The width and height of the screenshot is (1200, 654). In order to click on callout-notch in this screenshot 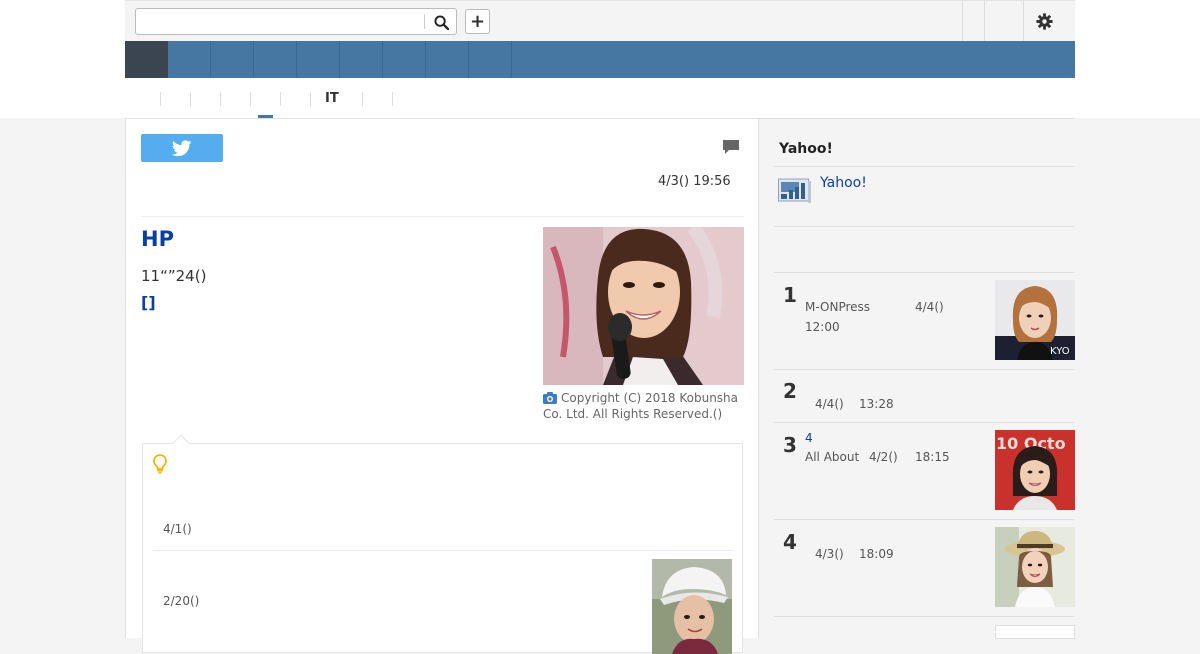, I will do `click(181, 443)`.